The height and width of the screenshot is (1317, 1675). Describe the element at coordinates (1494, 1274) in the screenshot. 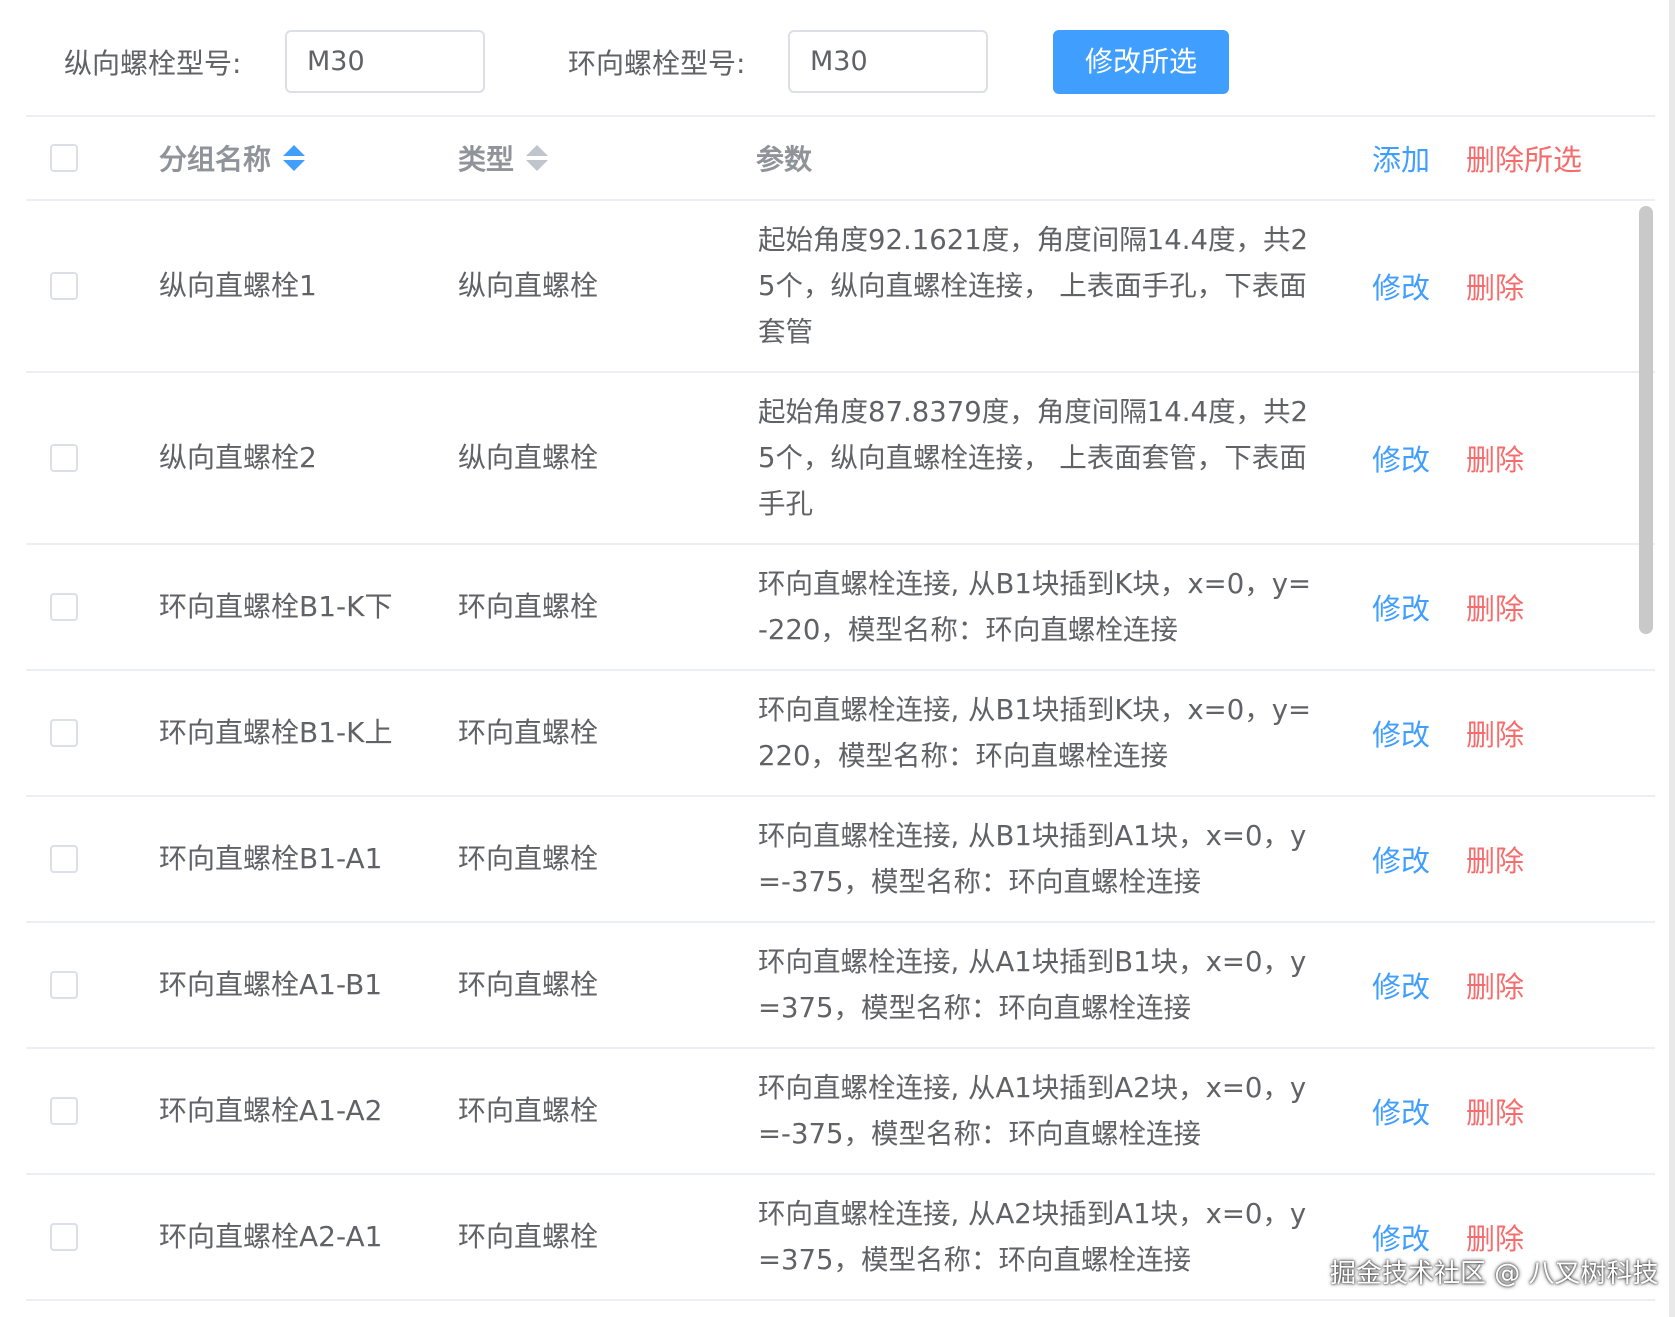

I see `watermark: 掘金技术社区 @ 八叉树科技` at that location.